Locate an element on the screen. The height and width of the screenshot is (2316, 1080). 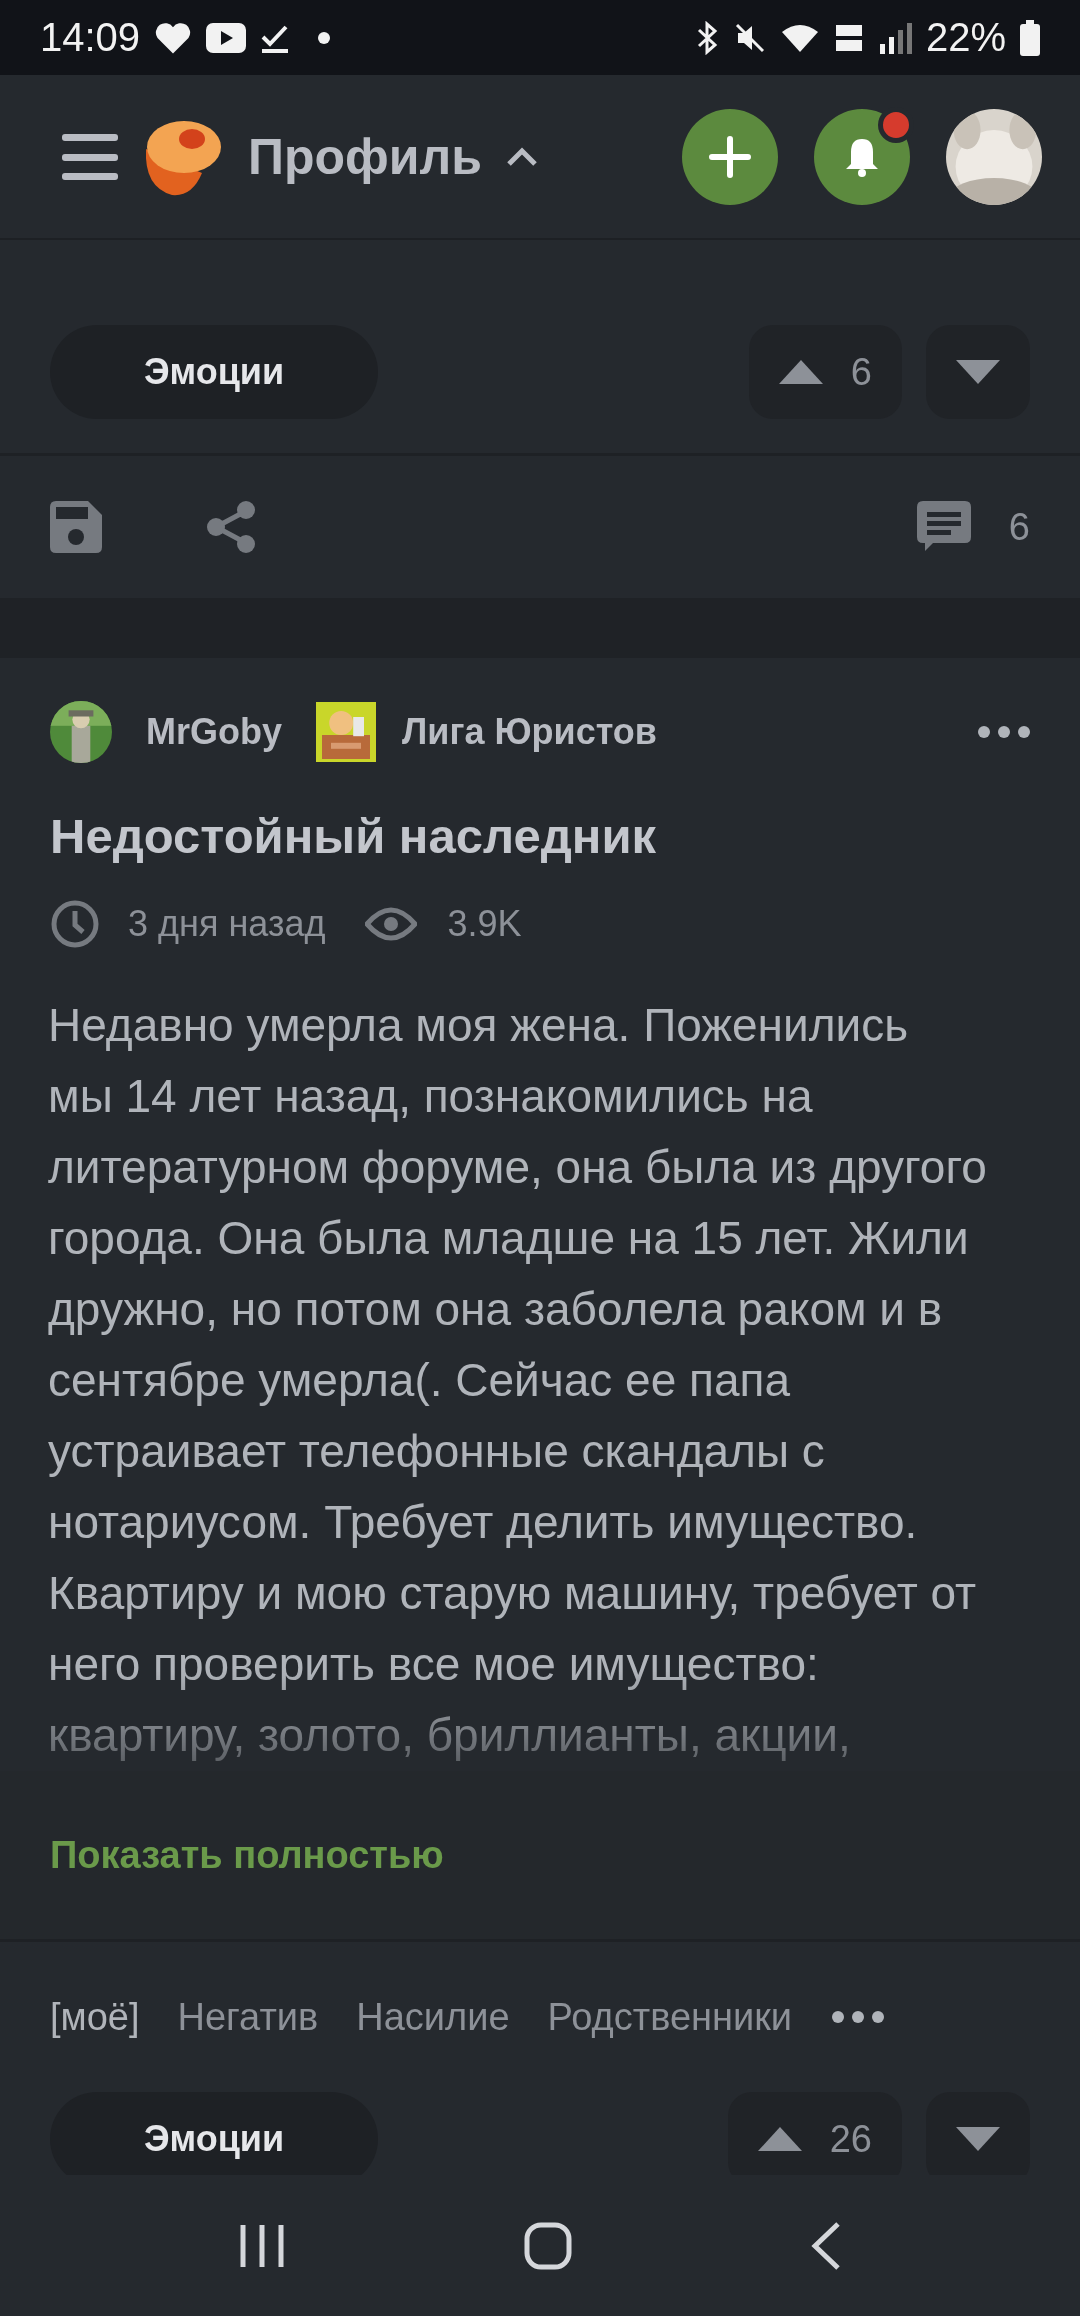
menu-icon is located at coordinates (90, 156).